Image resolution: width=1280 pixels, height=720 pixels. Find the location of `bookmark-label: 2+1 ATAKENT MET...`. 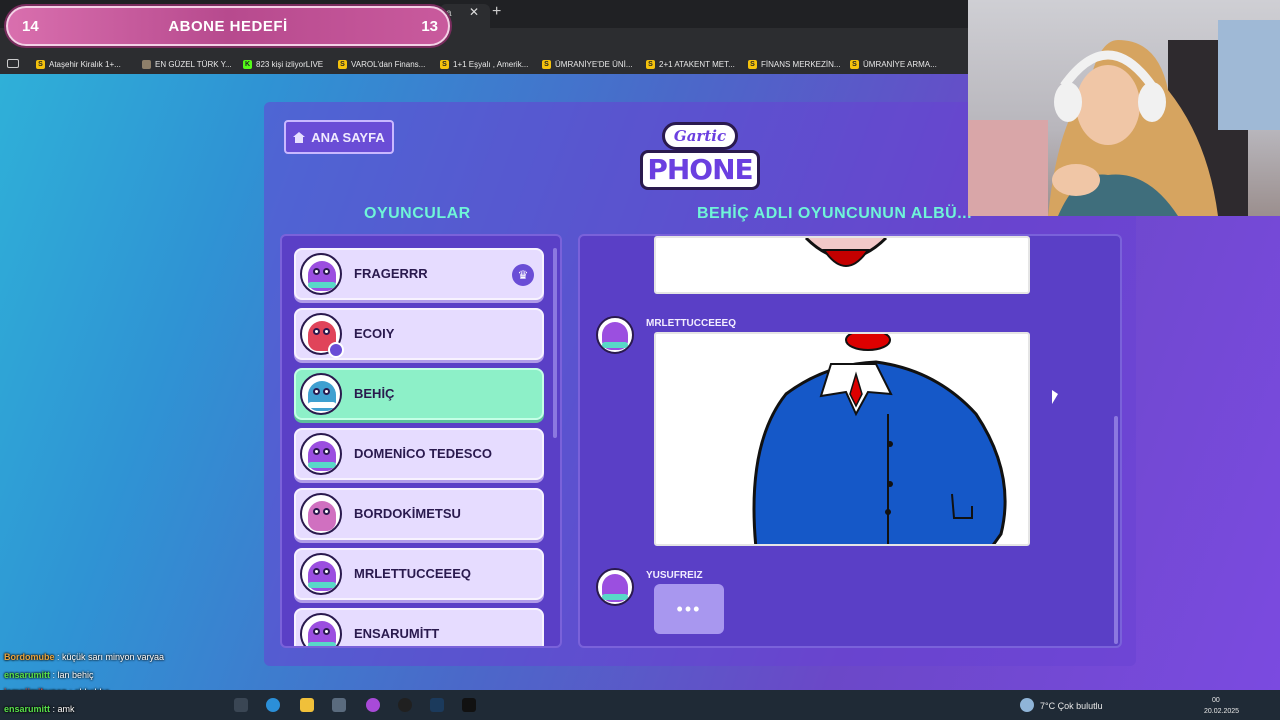

bookmark-label: 2+1 ATAKENT MET... is located at coordinates (697, 64).